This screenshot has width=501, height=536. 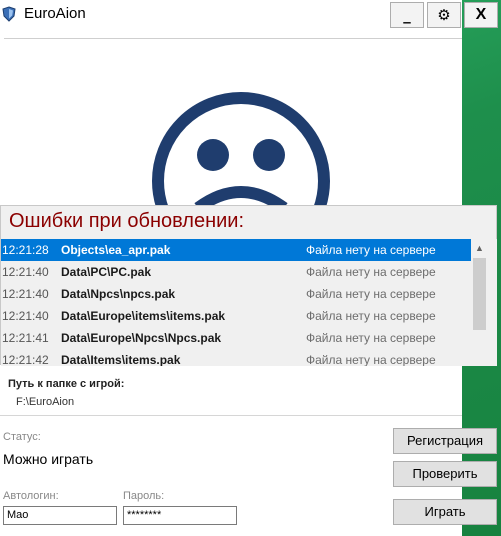 I want to click on register-button: Регистрация, so click(x=445, y=441).